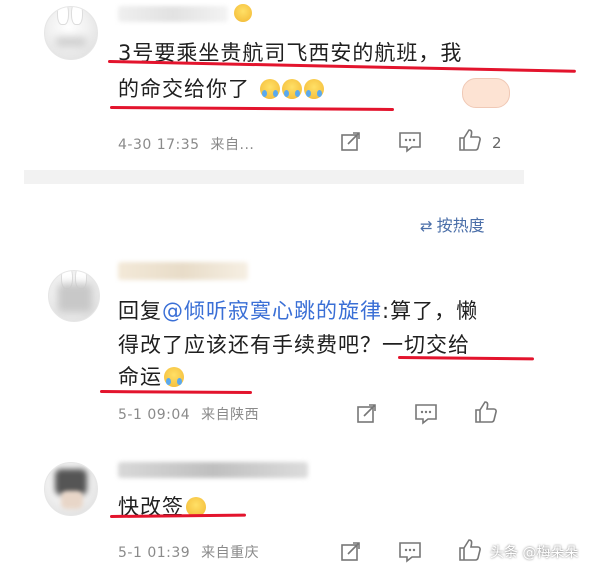 This screenshot has height=570, width=600. I want to click on section-divider, so click(274, 177).